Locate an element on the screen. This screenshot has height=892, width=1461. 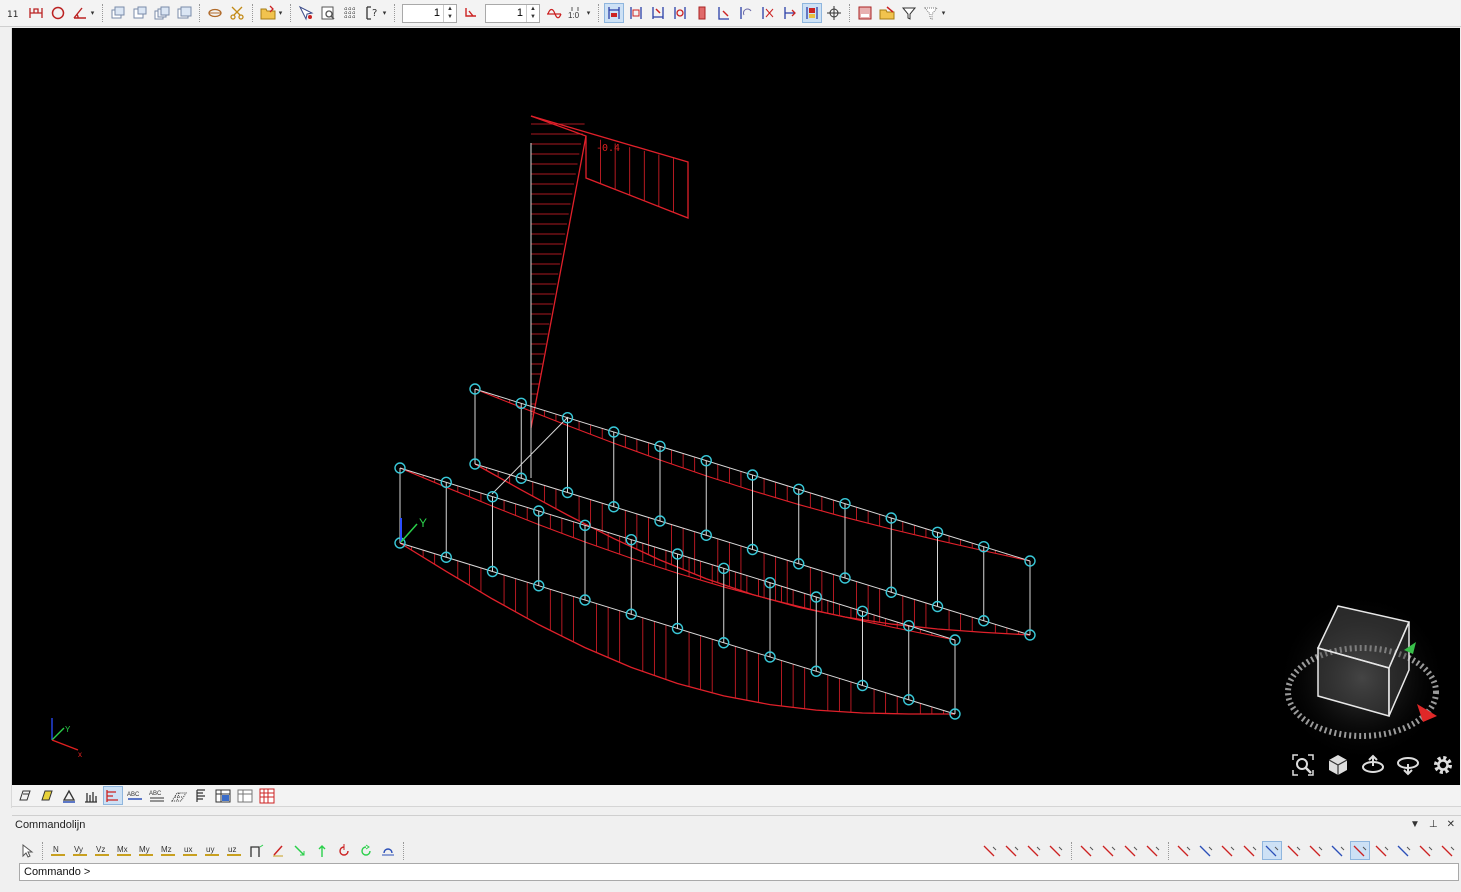
help-query-button: ? is located at coordinates (372, 13).